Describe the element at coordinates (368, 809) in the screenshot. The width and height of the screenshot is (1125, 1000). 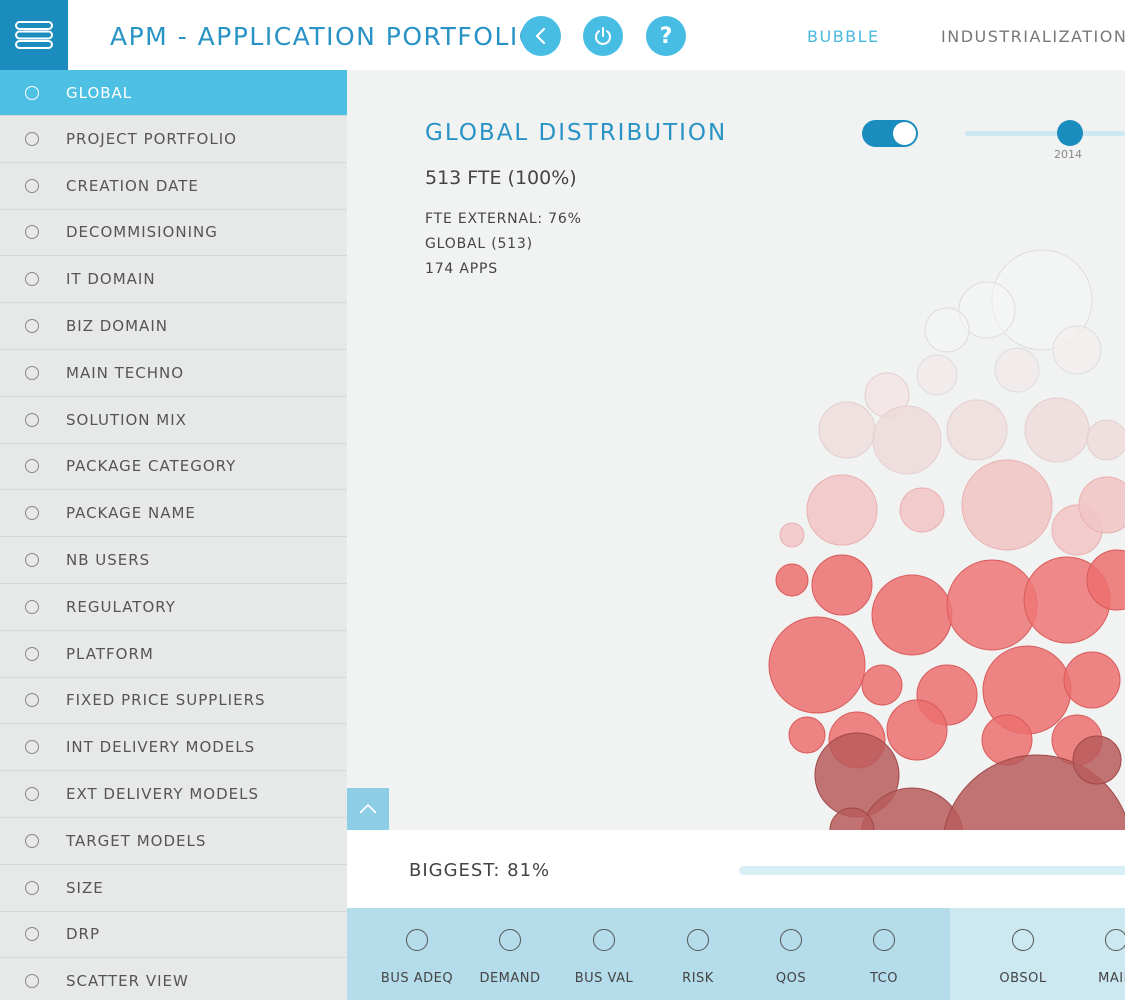
I see `scroll-top-button` at that location.